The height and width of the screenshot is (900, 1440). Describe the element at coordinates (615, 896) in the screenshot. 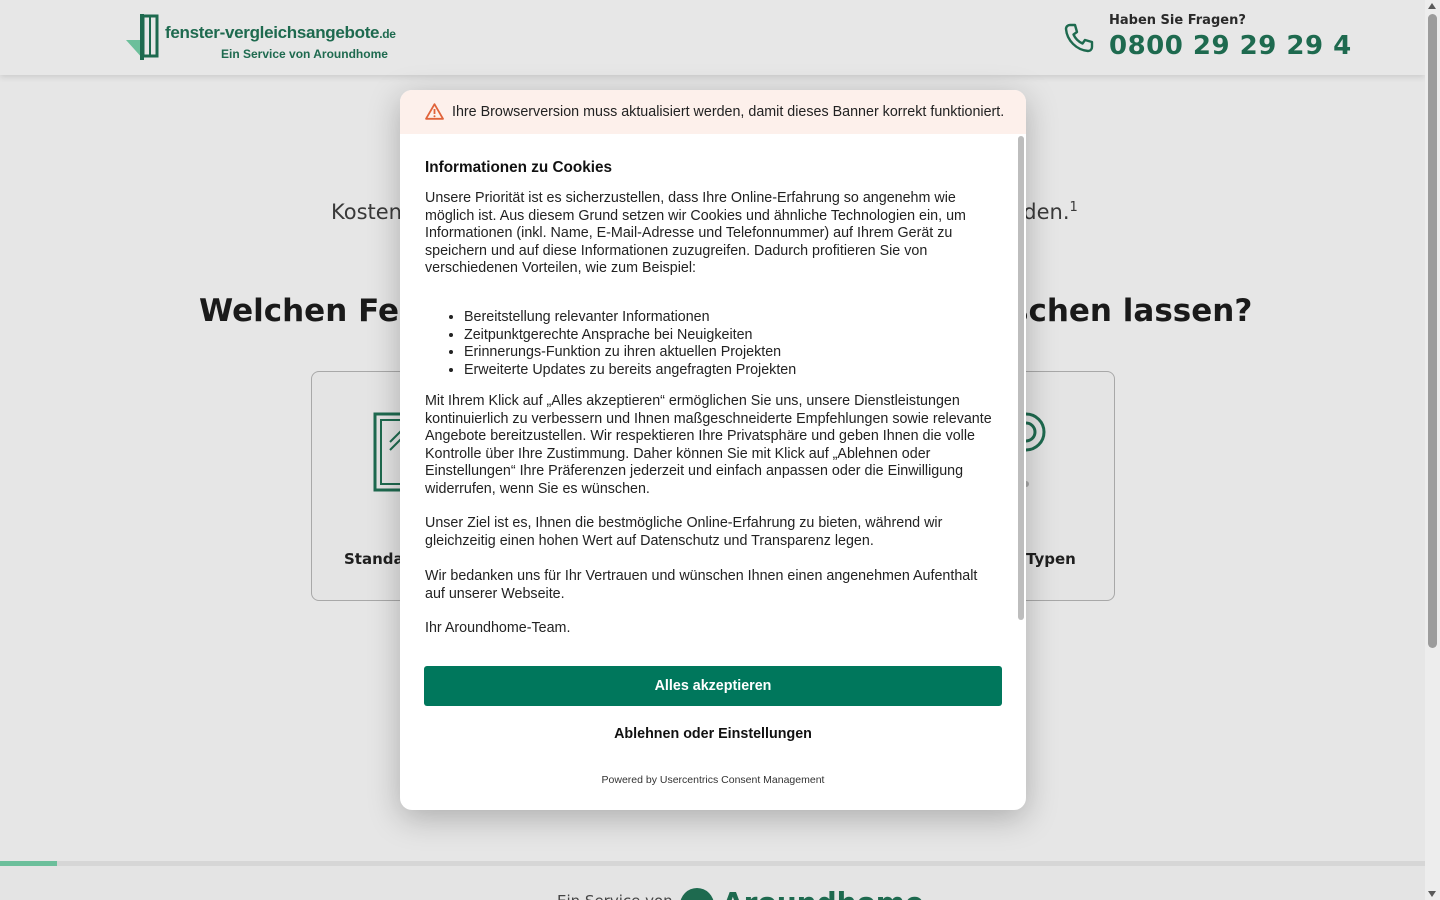

I see `footer-service-text: Ein Service von` at that location.